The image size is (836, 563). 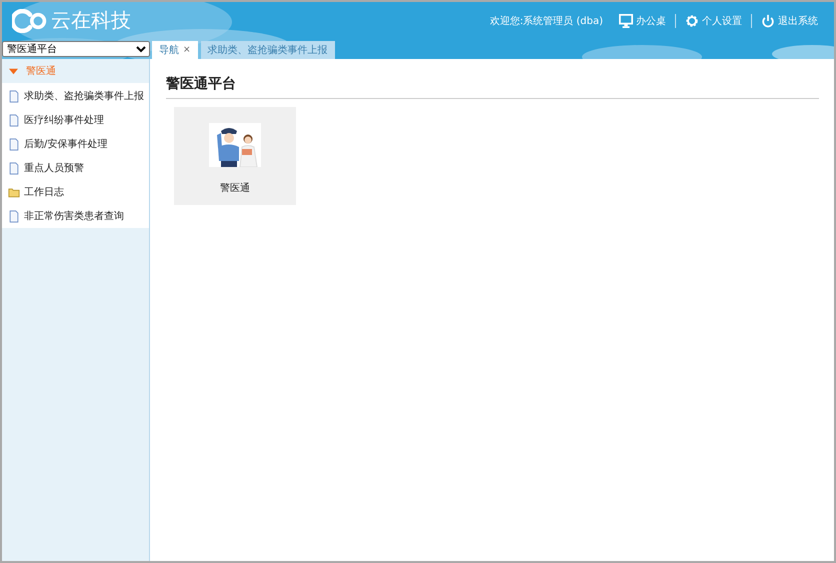 I want to click on power-icon, so click(x=768, y=21).